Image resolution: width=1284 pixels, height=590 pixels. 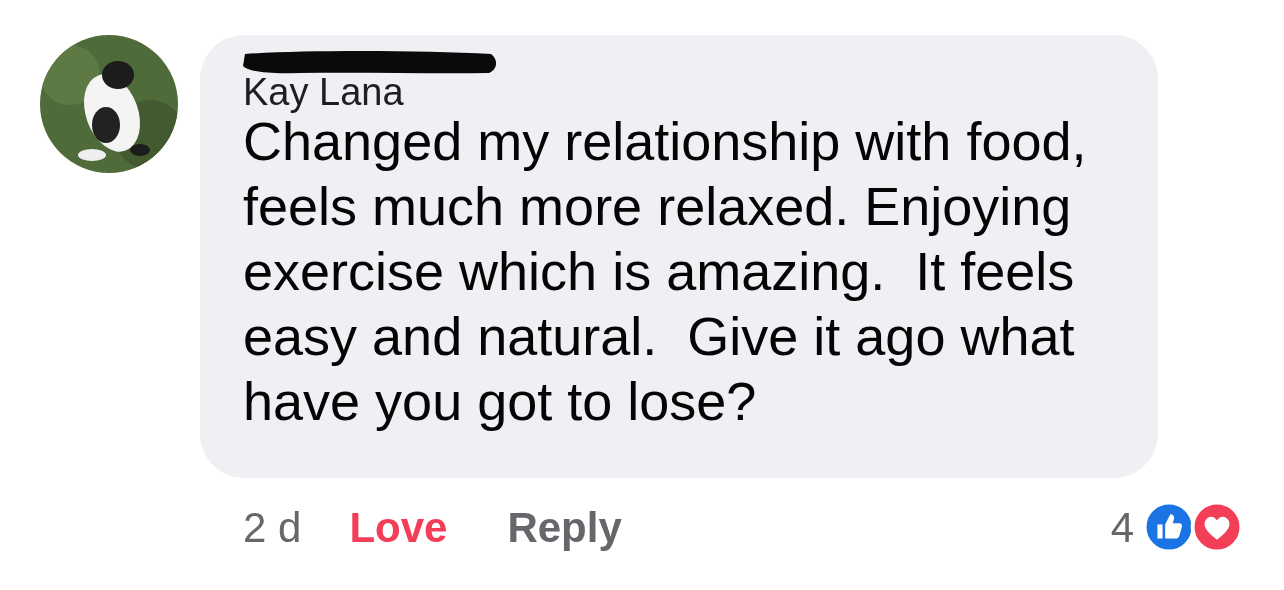 I want to click on timestamp: 2 d, so click(x=272, y=527).